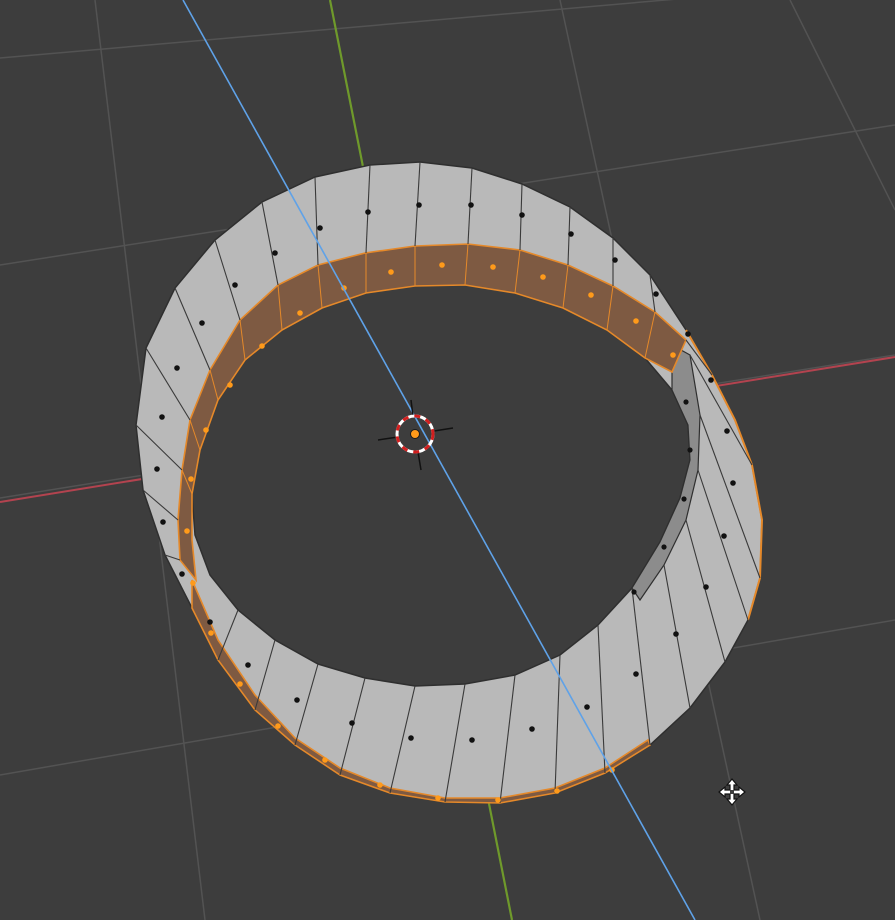  I want to click on object-origin-icon, so click(415, 434).